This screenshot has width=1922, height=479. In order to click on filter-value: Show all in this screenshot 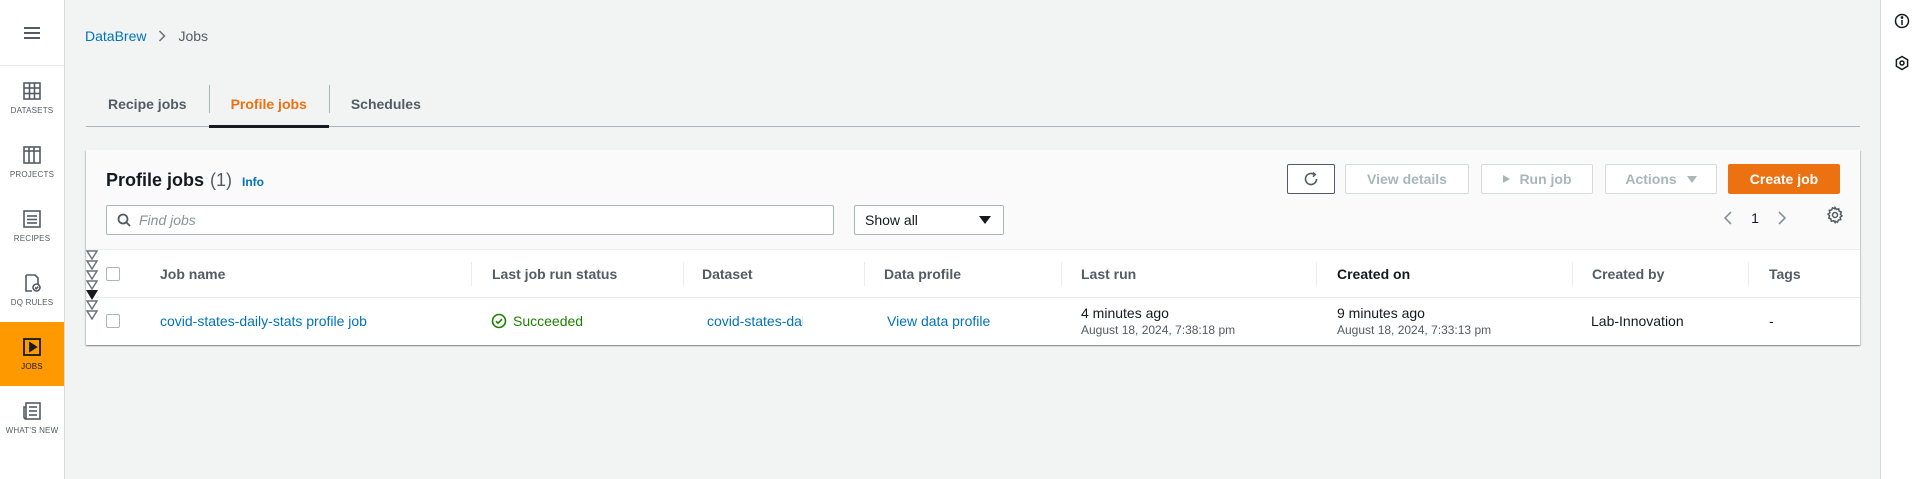, I will do `click(891, 220)`.